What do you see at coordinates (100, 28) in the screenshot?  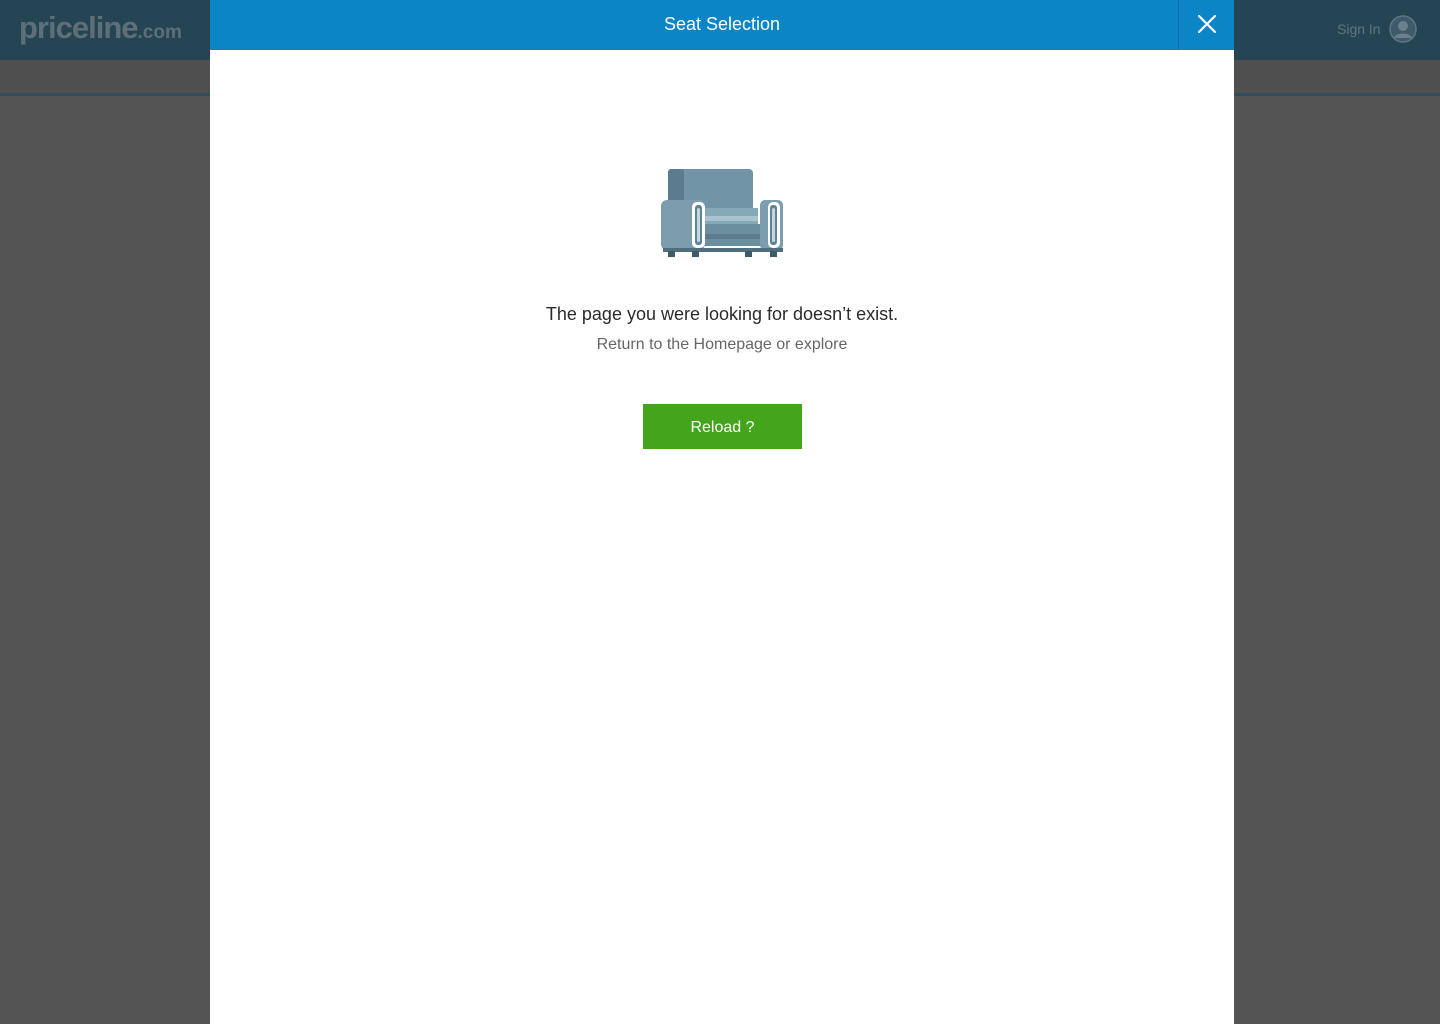 I see `priceline-logo: priceline.com` at bounding box center [100, 28].